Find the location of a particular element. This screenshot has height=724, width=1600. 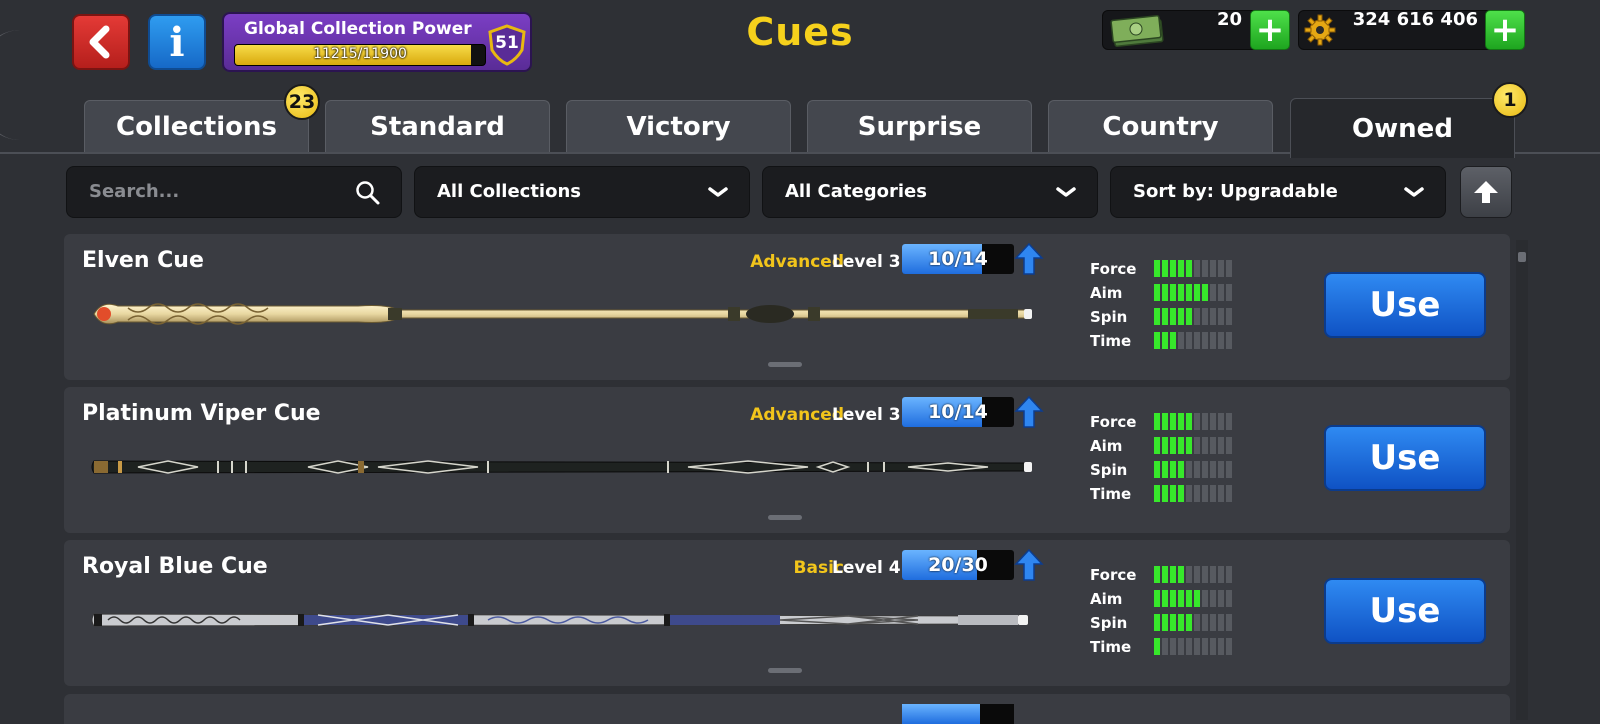

categories-dropdown: All Categories is located at coordinates (930, 192).